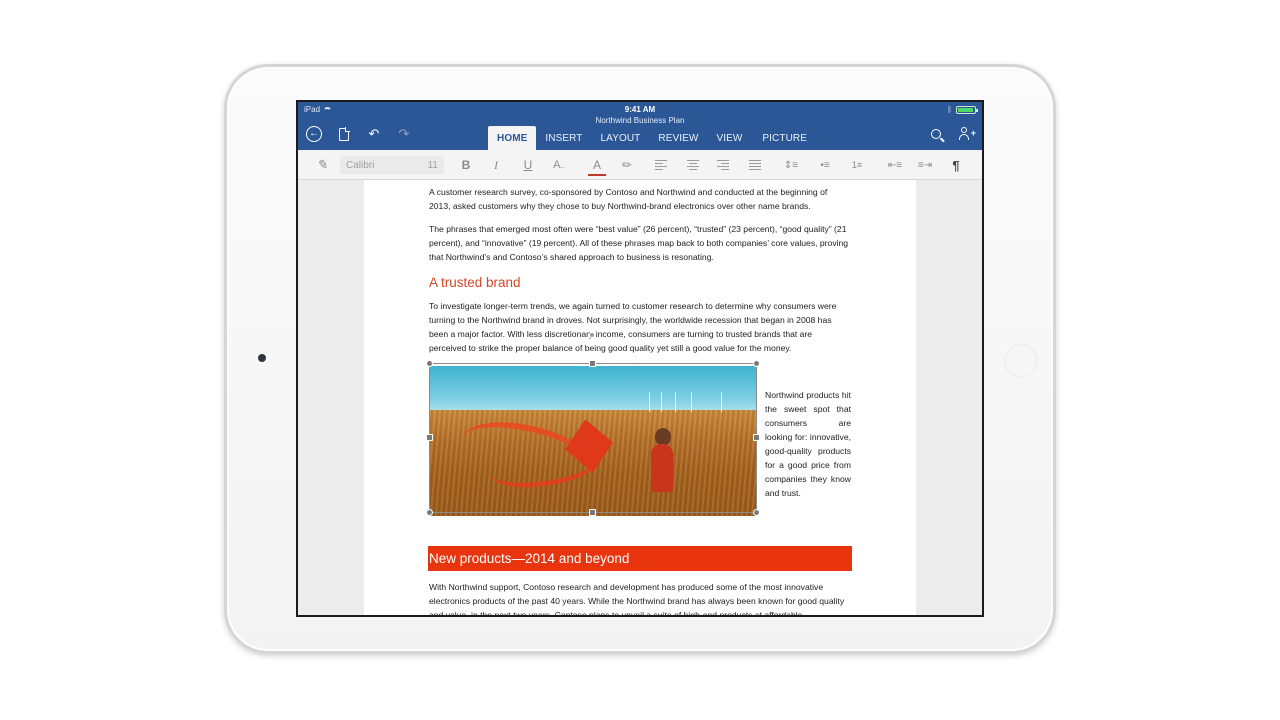 The width and height of the screenshot is (1280, 720). I want to click on numbering-button: 1≡, so click(857, 165).